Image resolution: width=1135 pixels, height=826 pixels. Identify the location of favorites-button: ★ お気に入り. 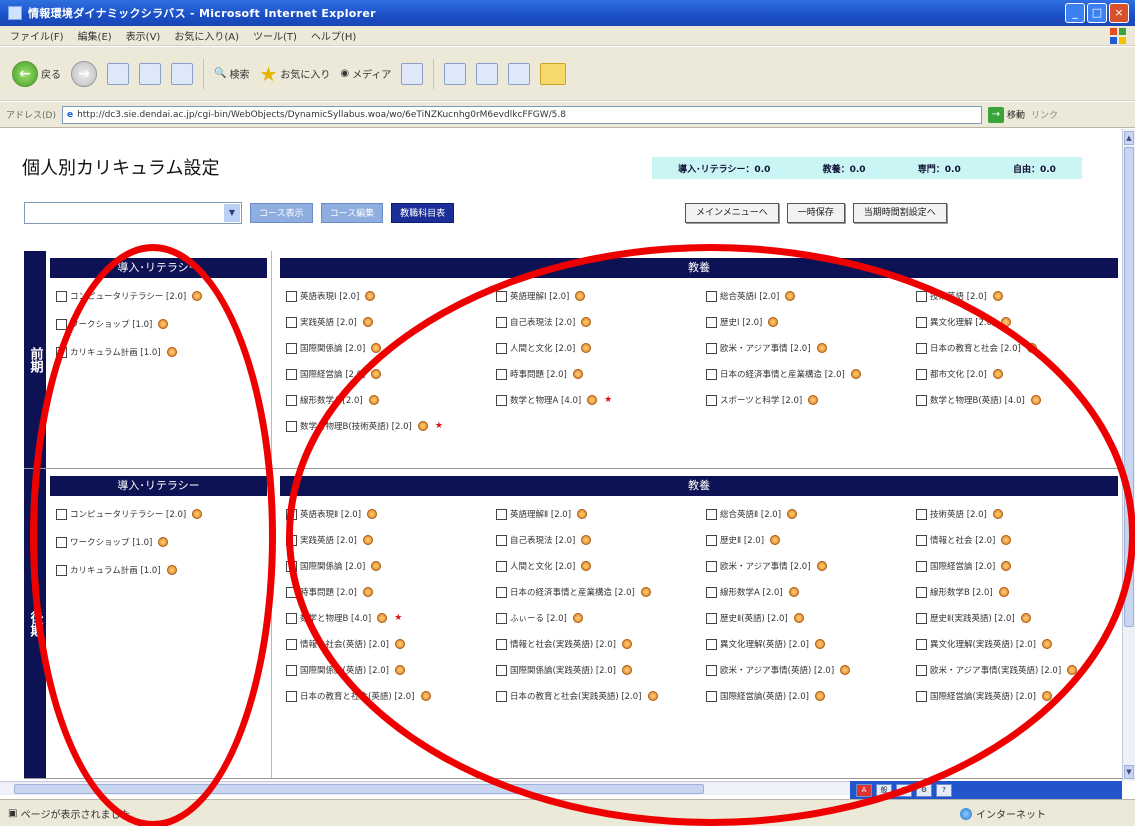
(294, 74).